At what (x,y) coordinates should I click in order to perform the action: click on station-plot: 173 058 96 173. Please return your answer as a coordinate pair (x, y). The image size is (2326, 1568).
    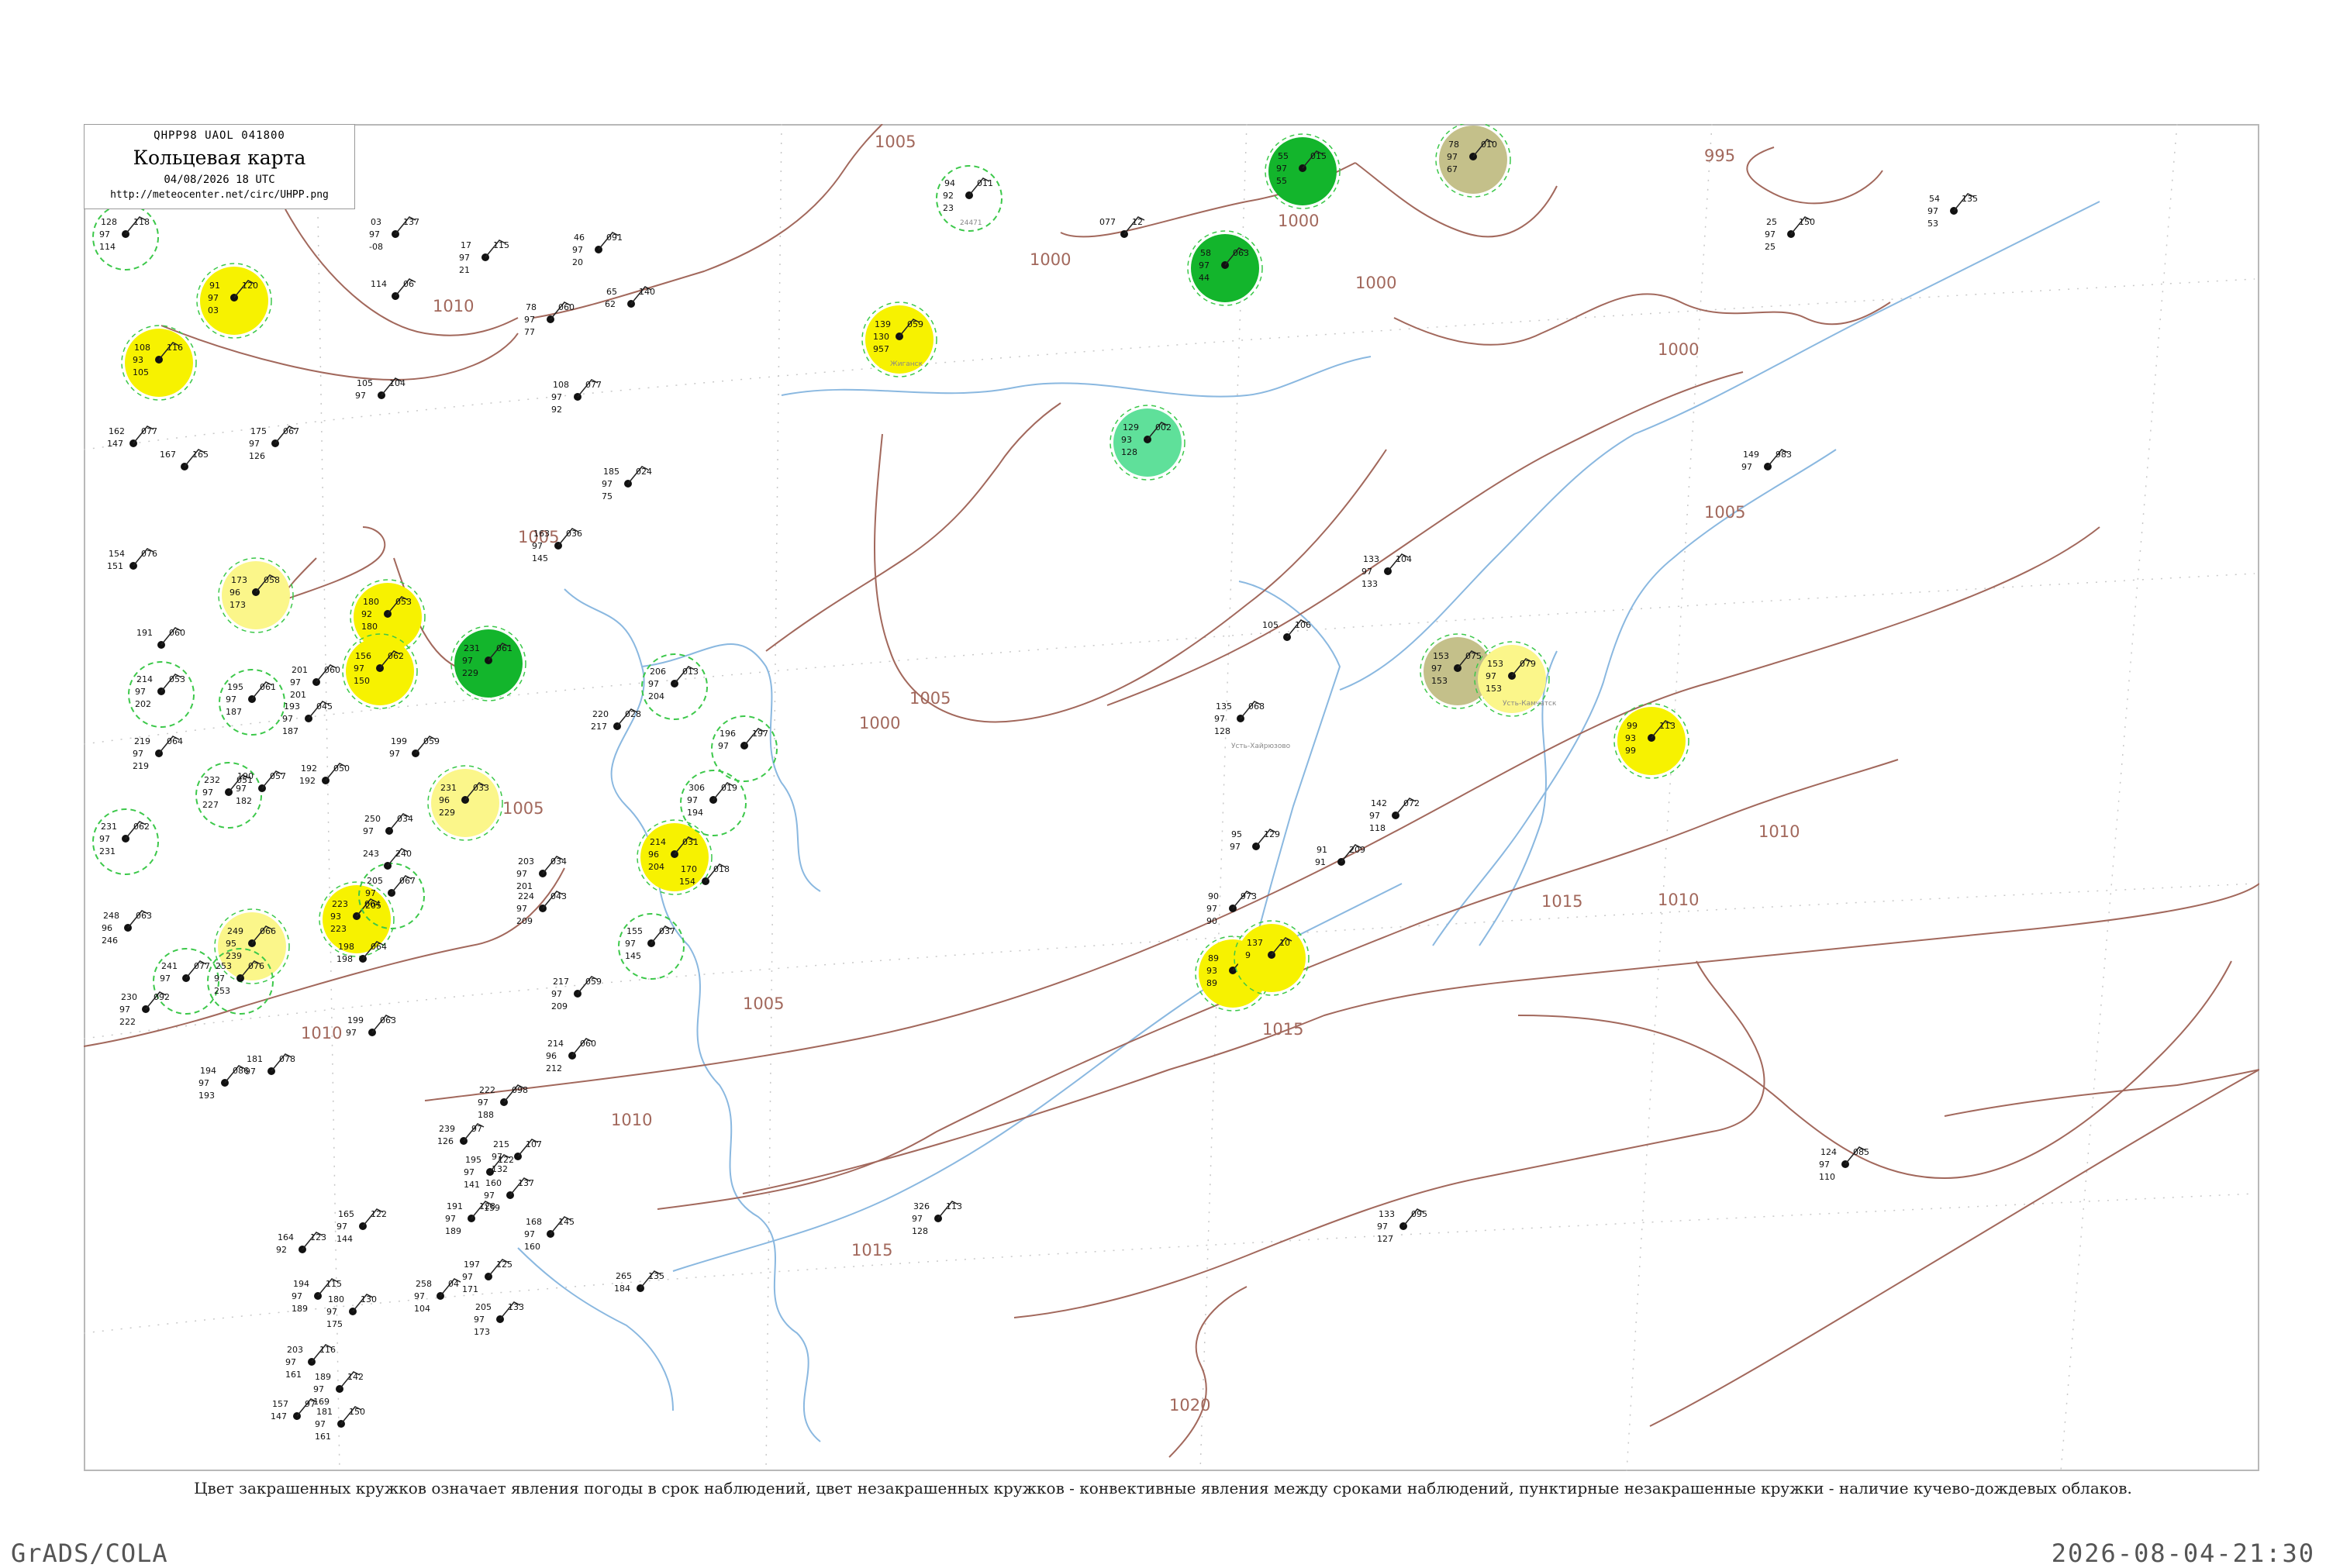
    Looking at the image, I should click on (256, 595).